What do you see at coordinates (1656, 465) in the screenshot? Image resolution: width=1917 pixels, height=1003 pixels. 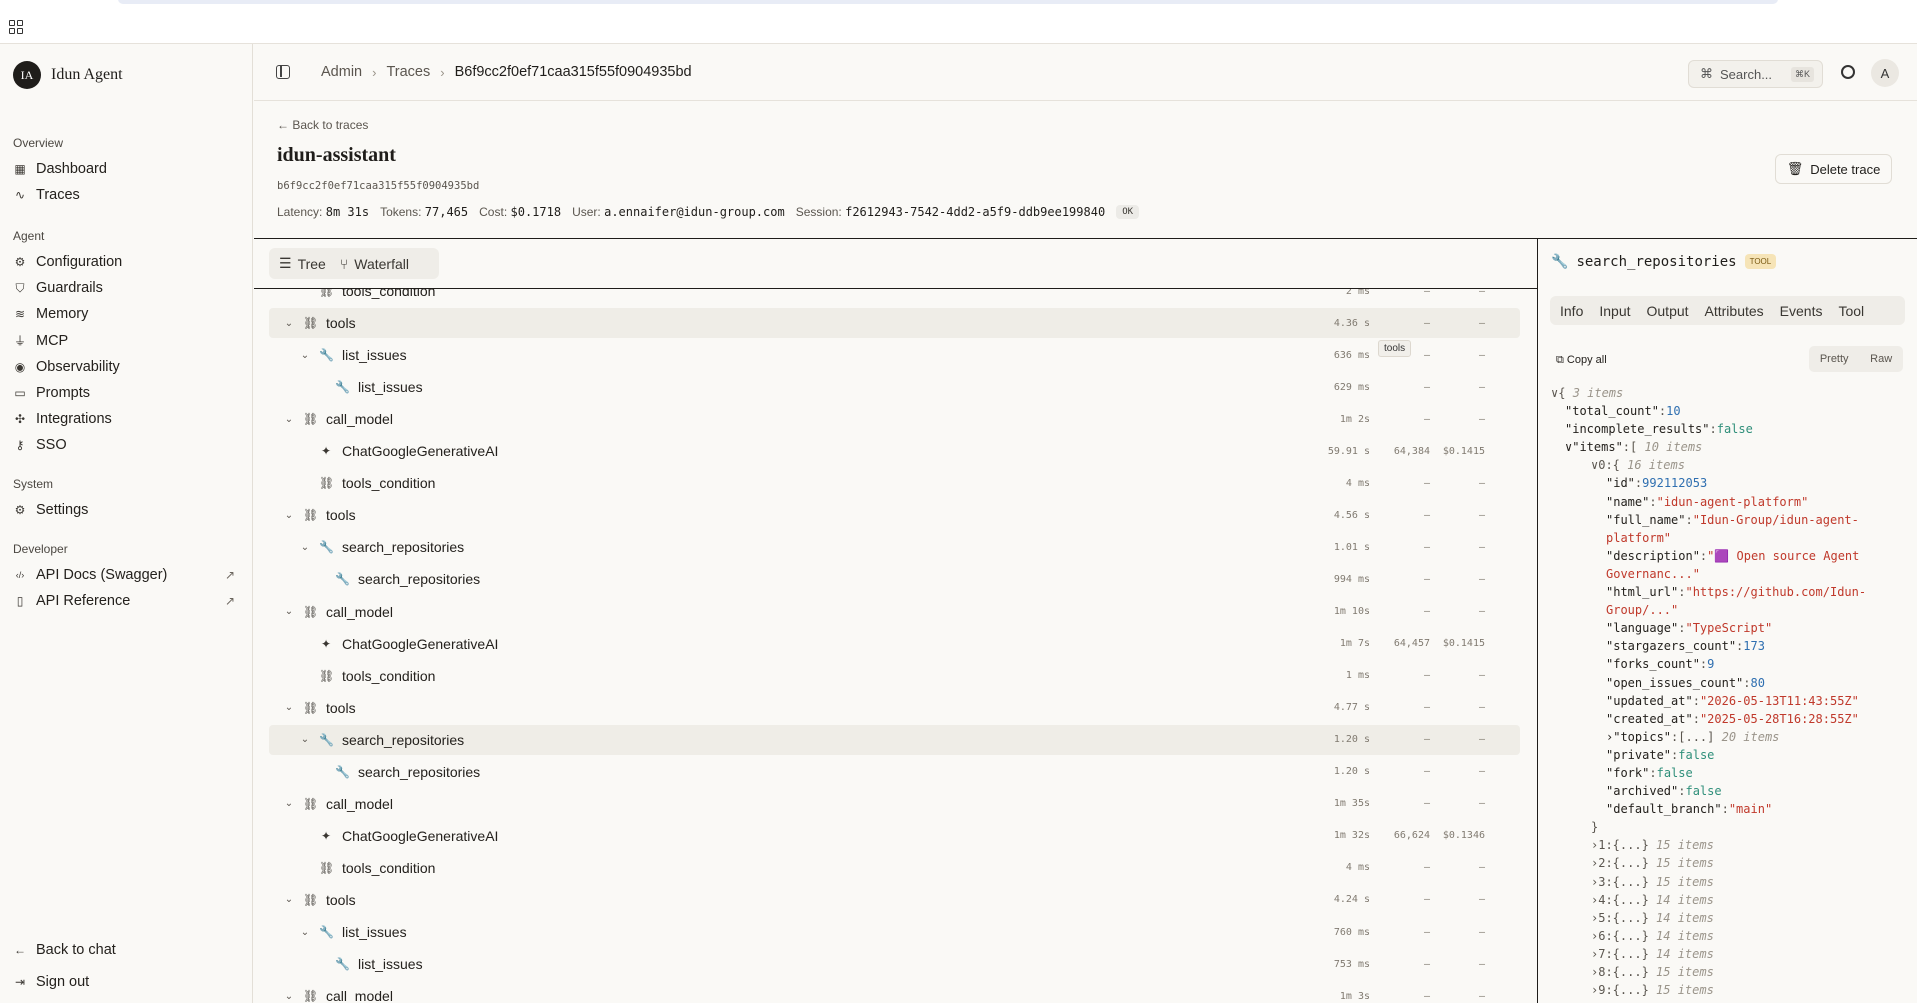 I see `json-token: 16 items` at bounding box center [1656, 465].